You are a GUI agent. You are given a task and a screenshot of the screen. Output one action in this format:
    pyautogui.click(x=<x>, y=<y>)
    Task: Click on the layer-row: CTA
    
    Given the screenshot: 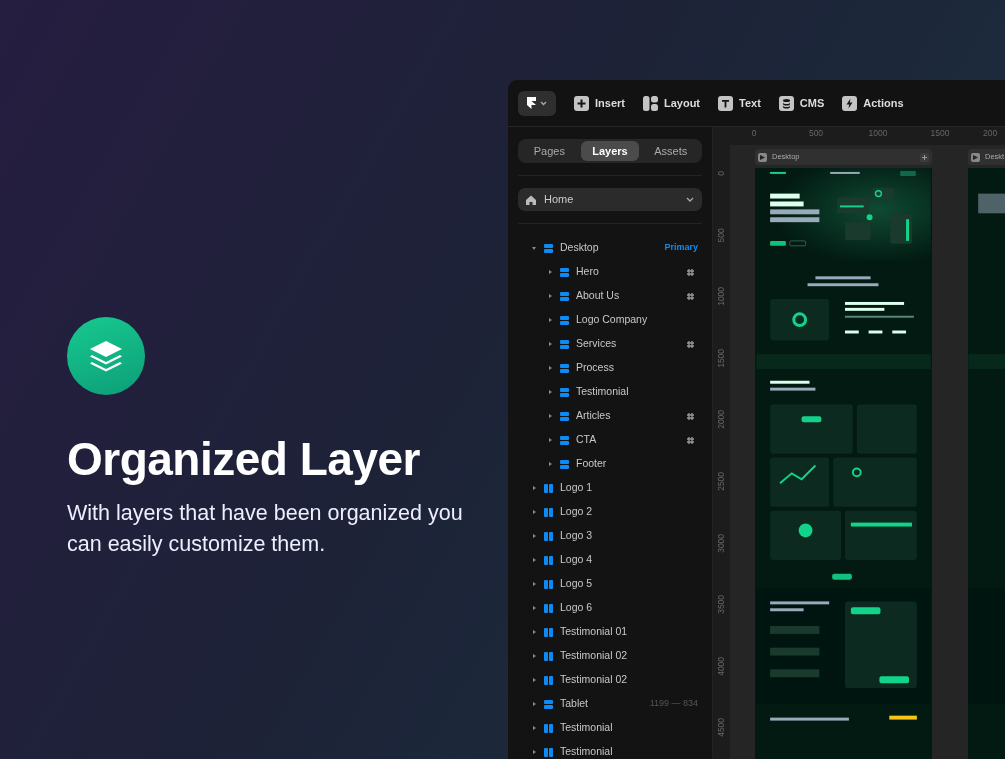 What is the action you would take?
    pyautogui.click(x=610, y=440)
    